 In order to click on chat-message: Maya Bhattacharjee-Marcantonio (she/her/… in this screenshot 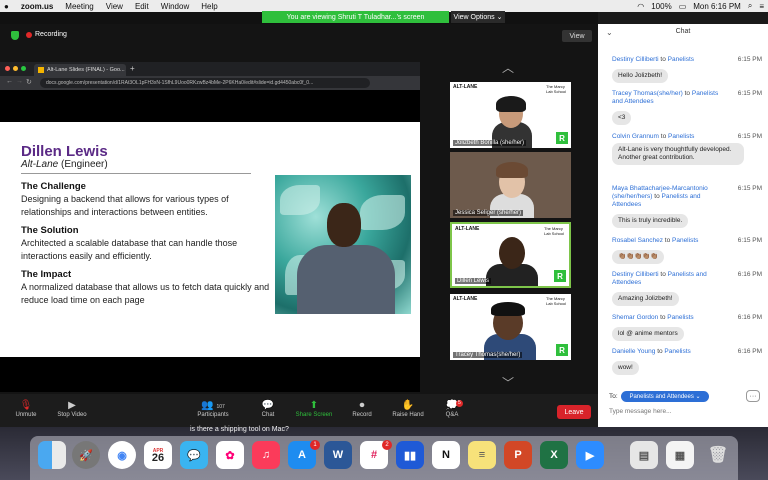, I will do `click(687, 206)`.